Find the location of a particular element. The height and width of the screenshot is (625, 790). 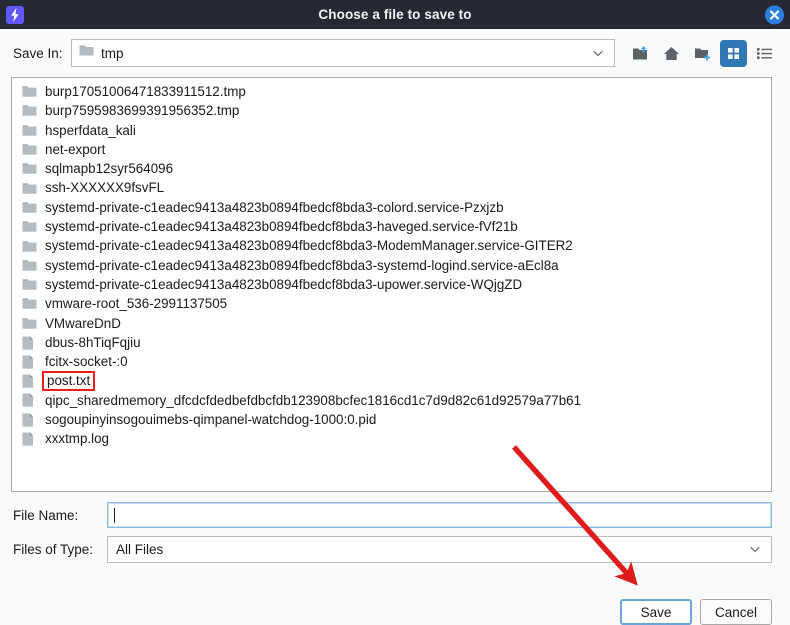

file-list-item: net-export is located at coordinates (391, 149).